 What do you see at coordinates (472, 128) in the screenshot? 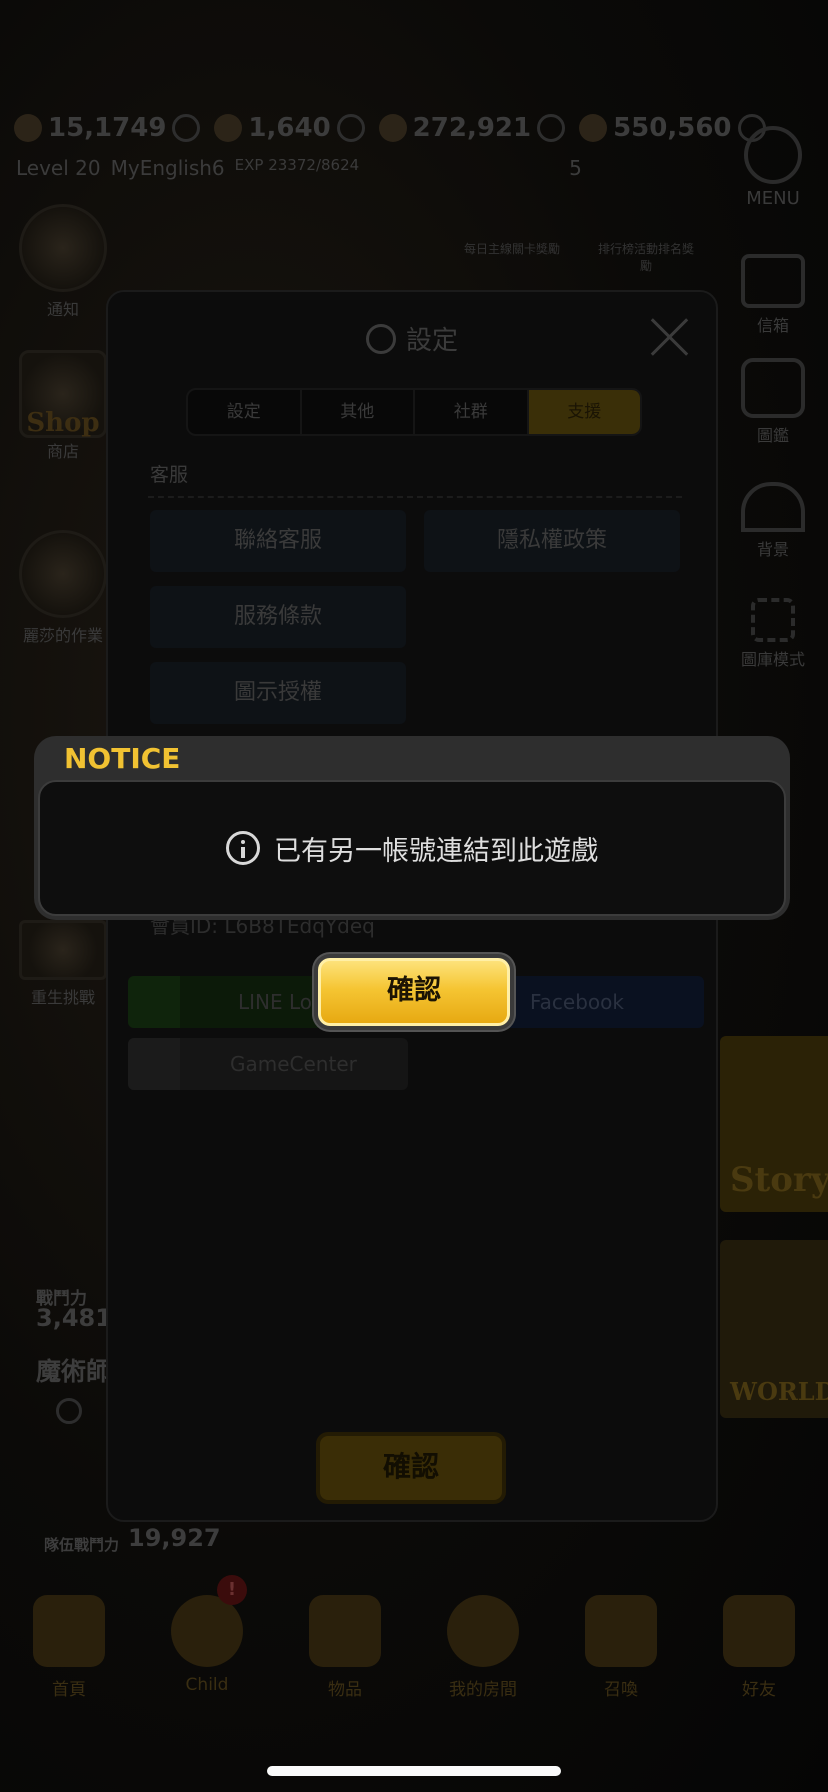
I see `resource-3: 272,921` at bounding box center [472, 128].